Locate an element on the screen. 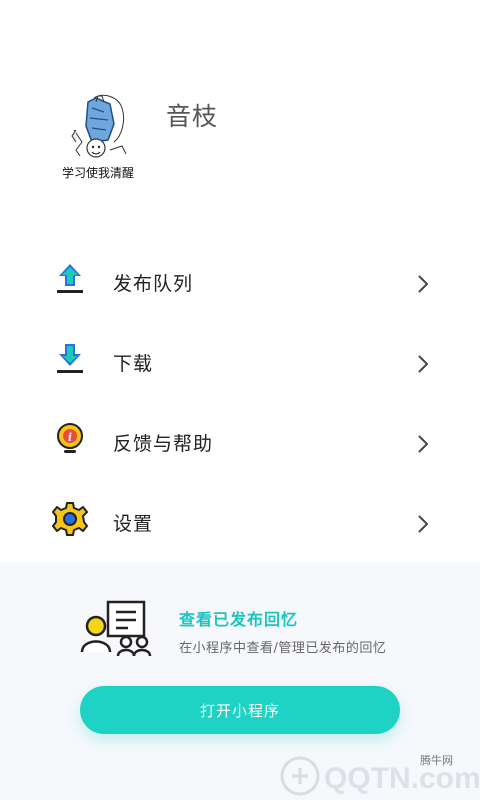 Image resolution: width=480 pixels, height=800 pixels. svg-text: i is located at coordinates (70, 437).